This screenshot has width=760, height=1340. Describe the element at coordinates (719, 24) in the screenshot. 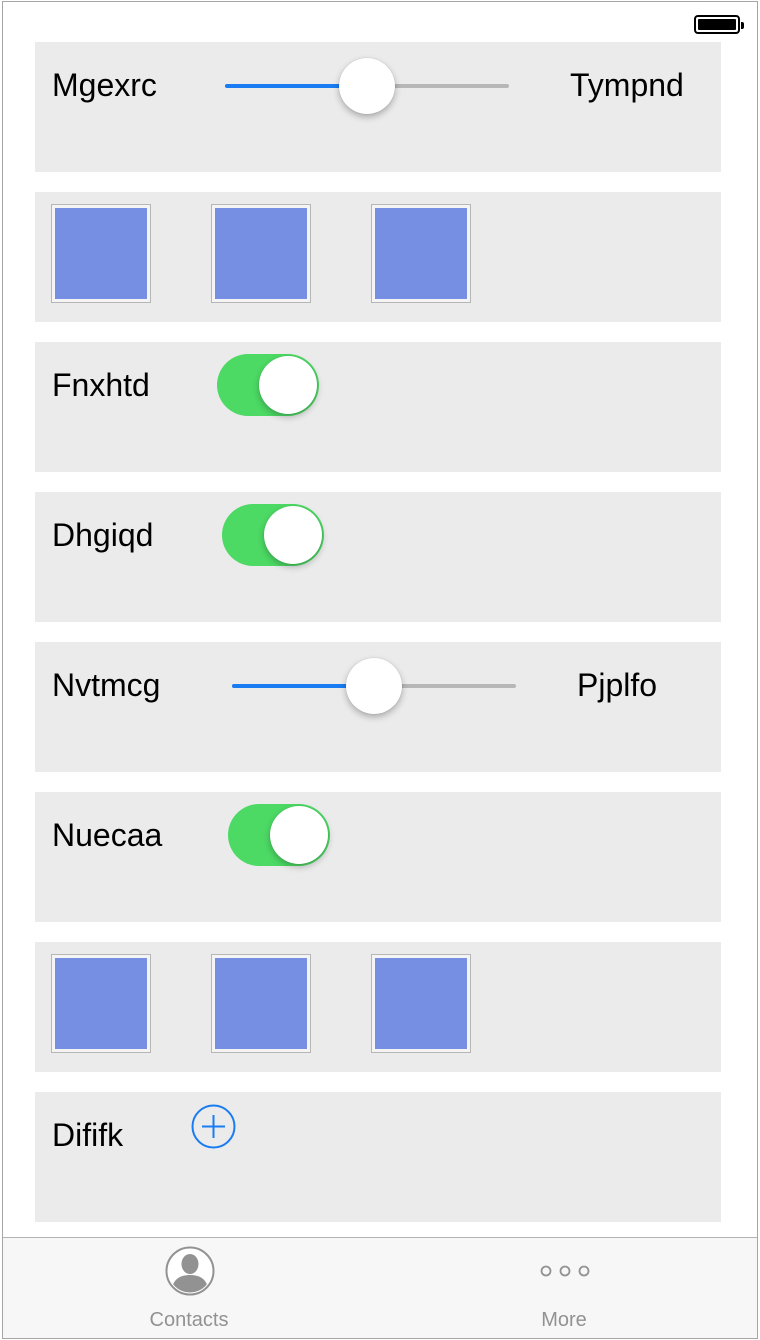

I see `battery-icon` at that location.